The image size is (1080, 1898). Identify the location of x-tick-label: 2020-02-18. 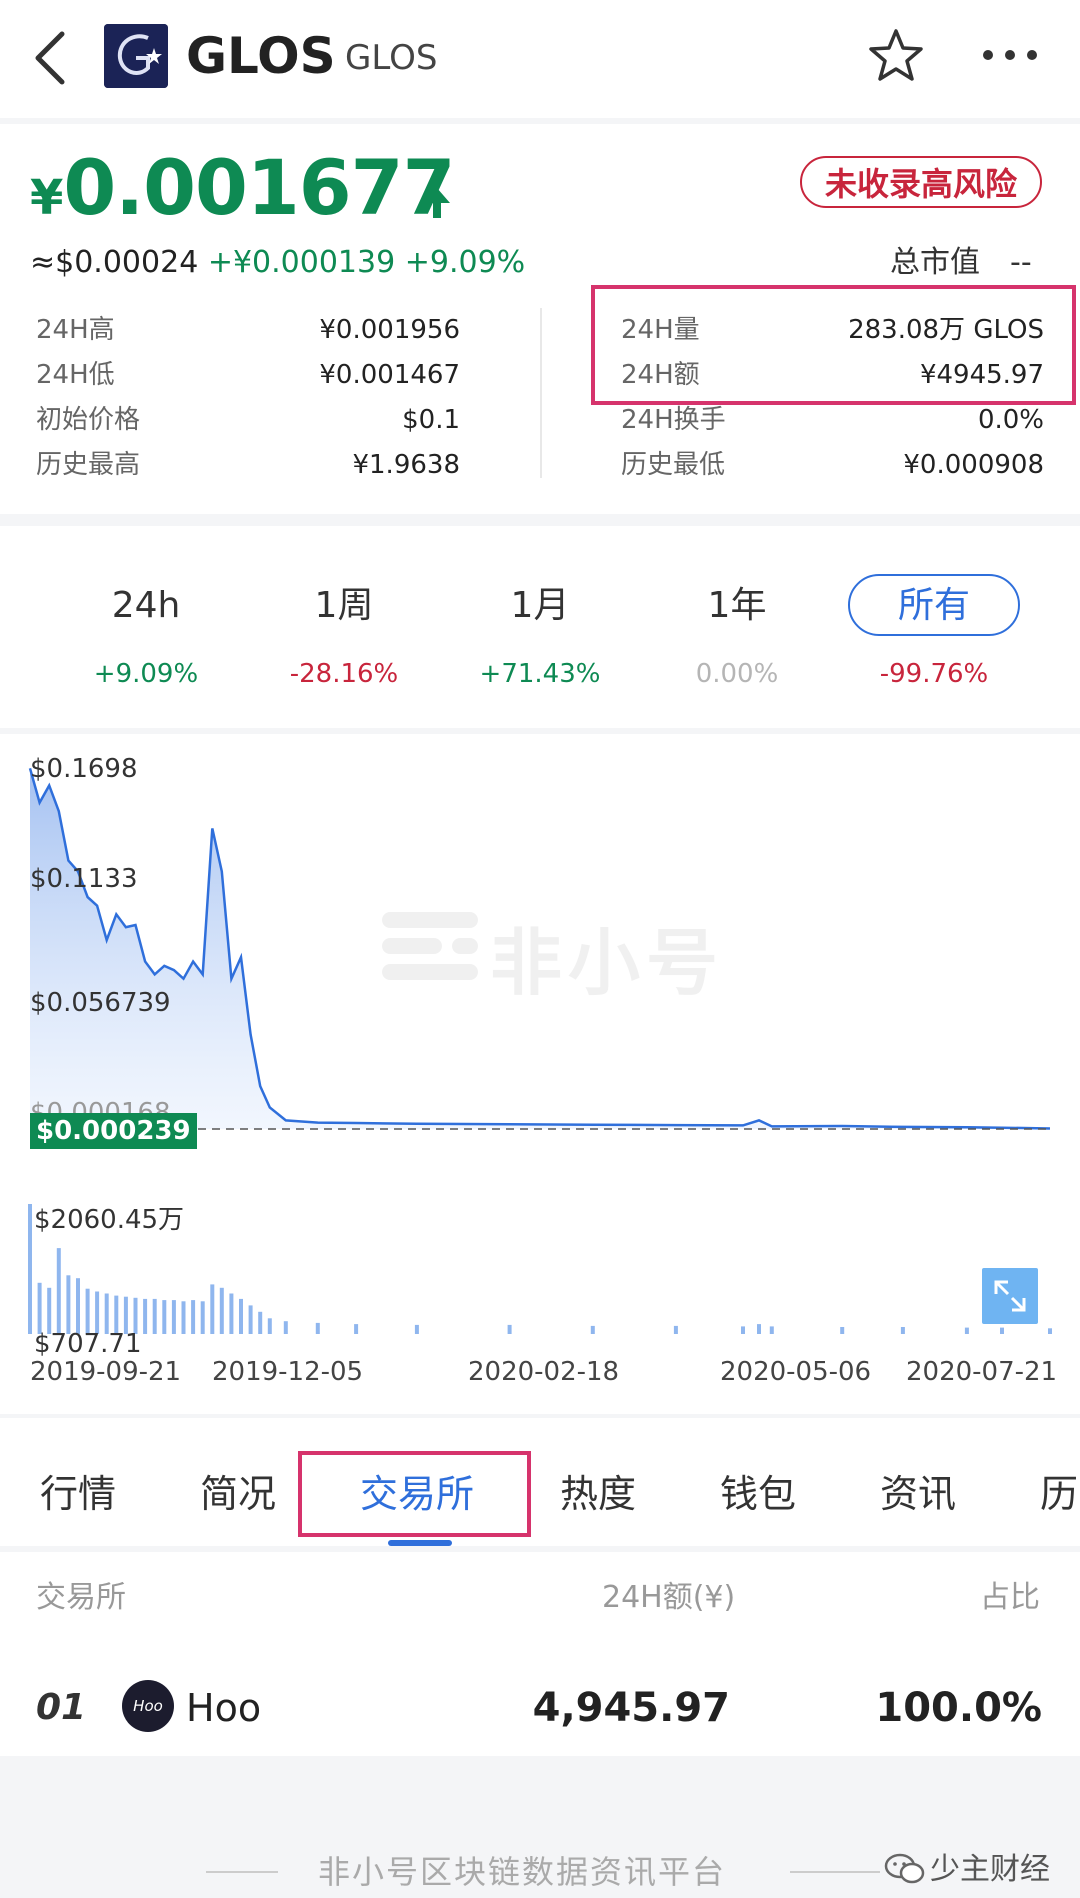
(544, 1372).